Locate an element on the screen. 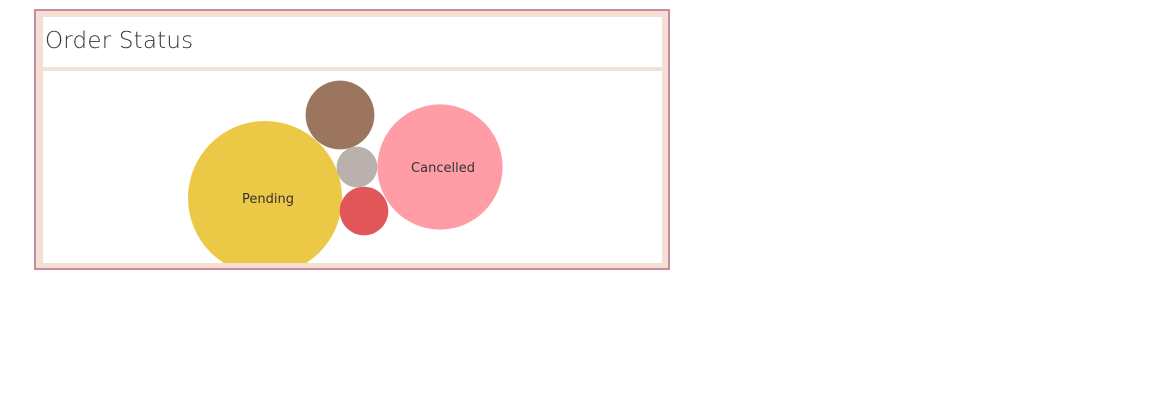 The height and width of the screenshot is (400, 1152). bubble-label-1: Cancelled is located at coordinates (443, 168).